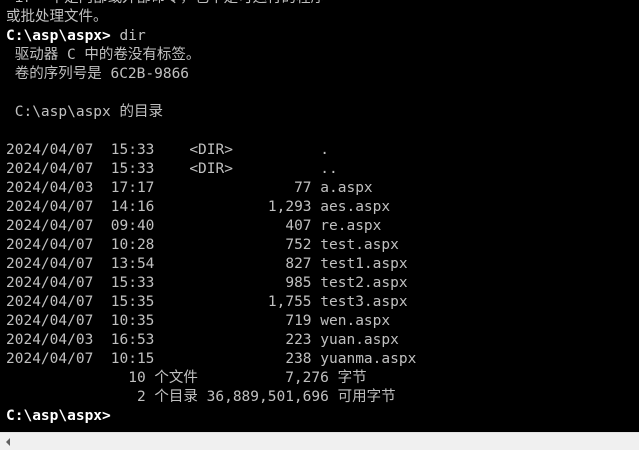 Image resolution: width=639 pixels, height=450 pixels. I want to click on output-line: 卷的序列号是 6C2B-9866, so click(98, 74).